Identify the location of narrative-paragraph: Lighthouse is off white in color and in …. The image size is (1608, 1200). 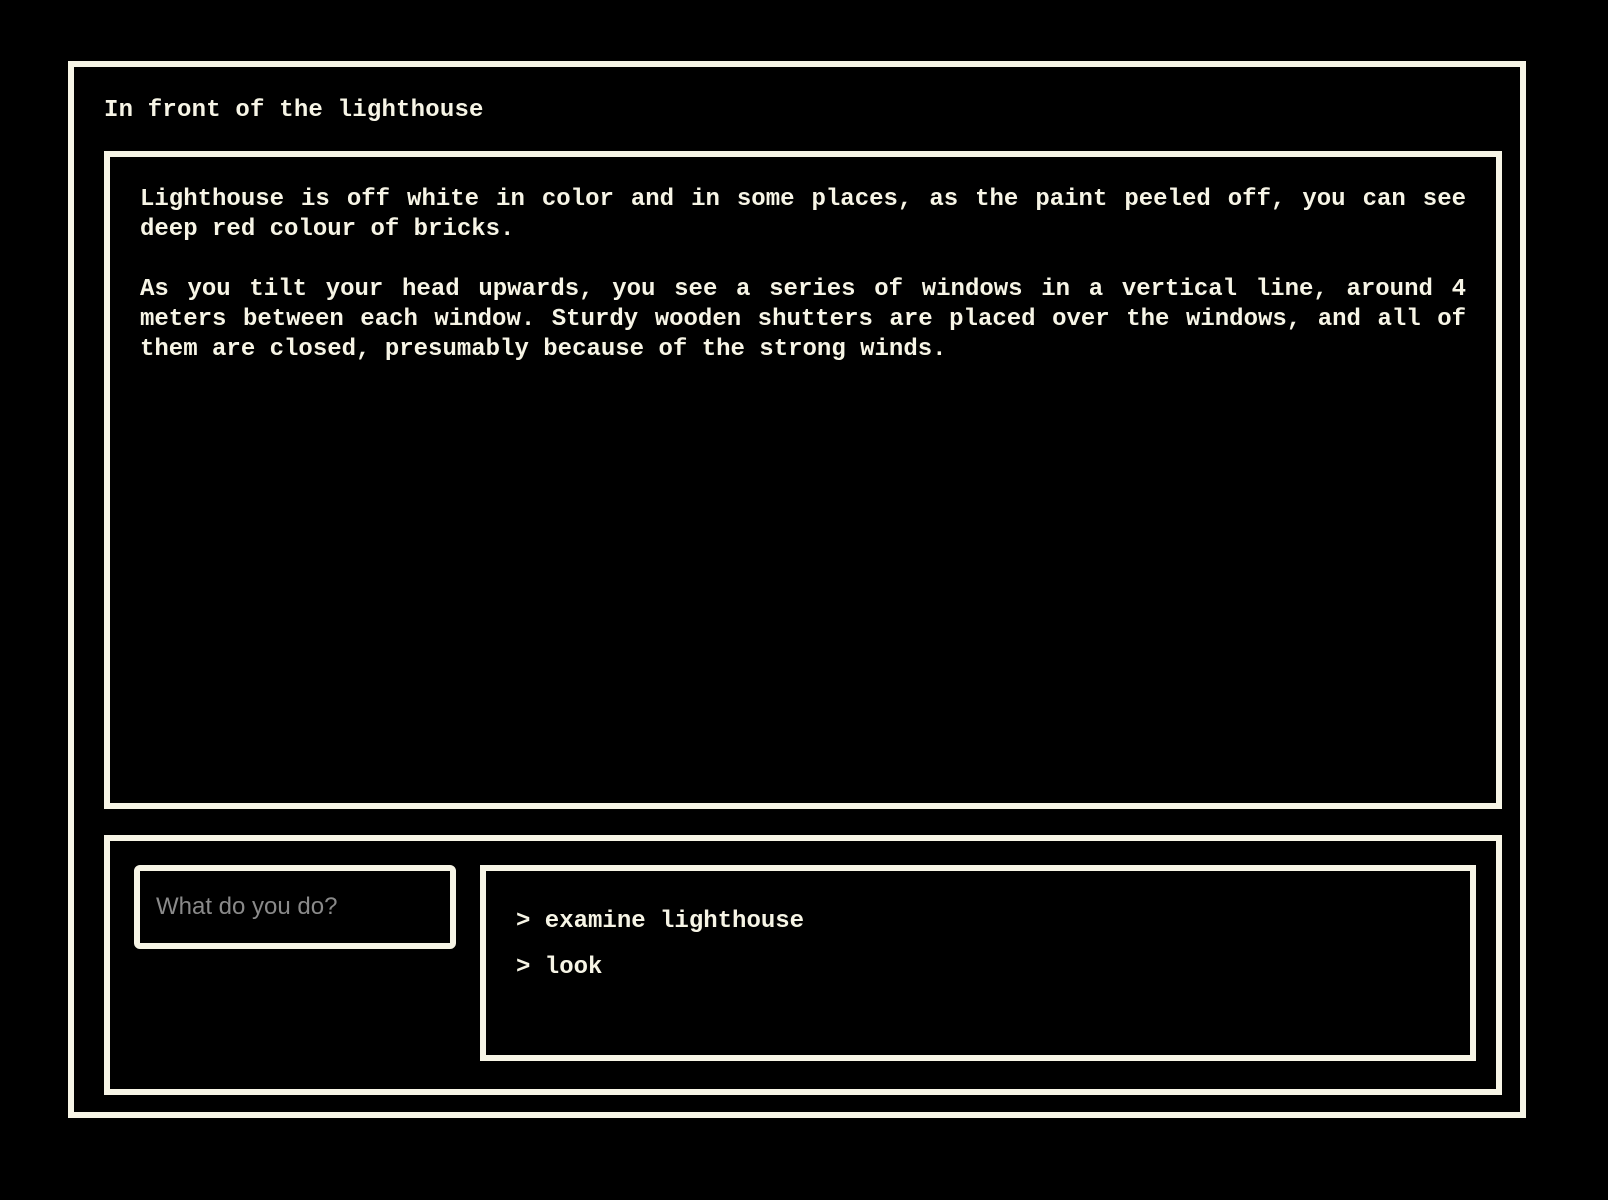
(803, 214).